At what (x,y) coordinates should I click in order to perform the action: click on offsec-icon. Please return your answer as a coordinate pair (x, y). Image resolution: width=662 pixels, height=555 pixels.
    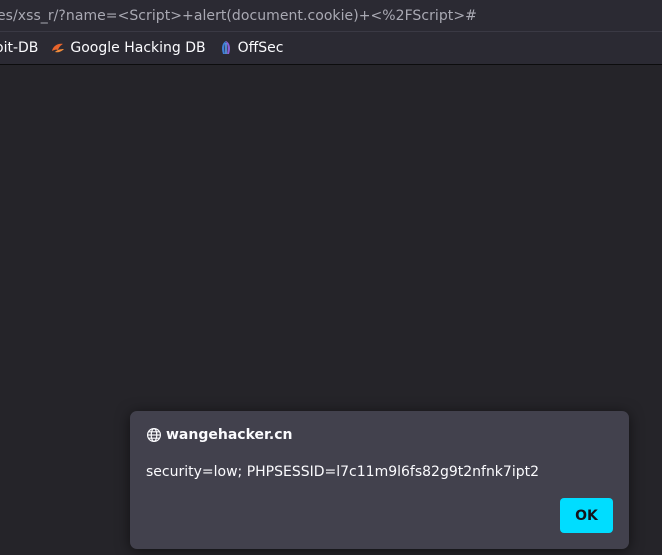
    Looking at the image, I should click on (226, 48).